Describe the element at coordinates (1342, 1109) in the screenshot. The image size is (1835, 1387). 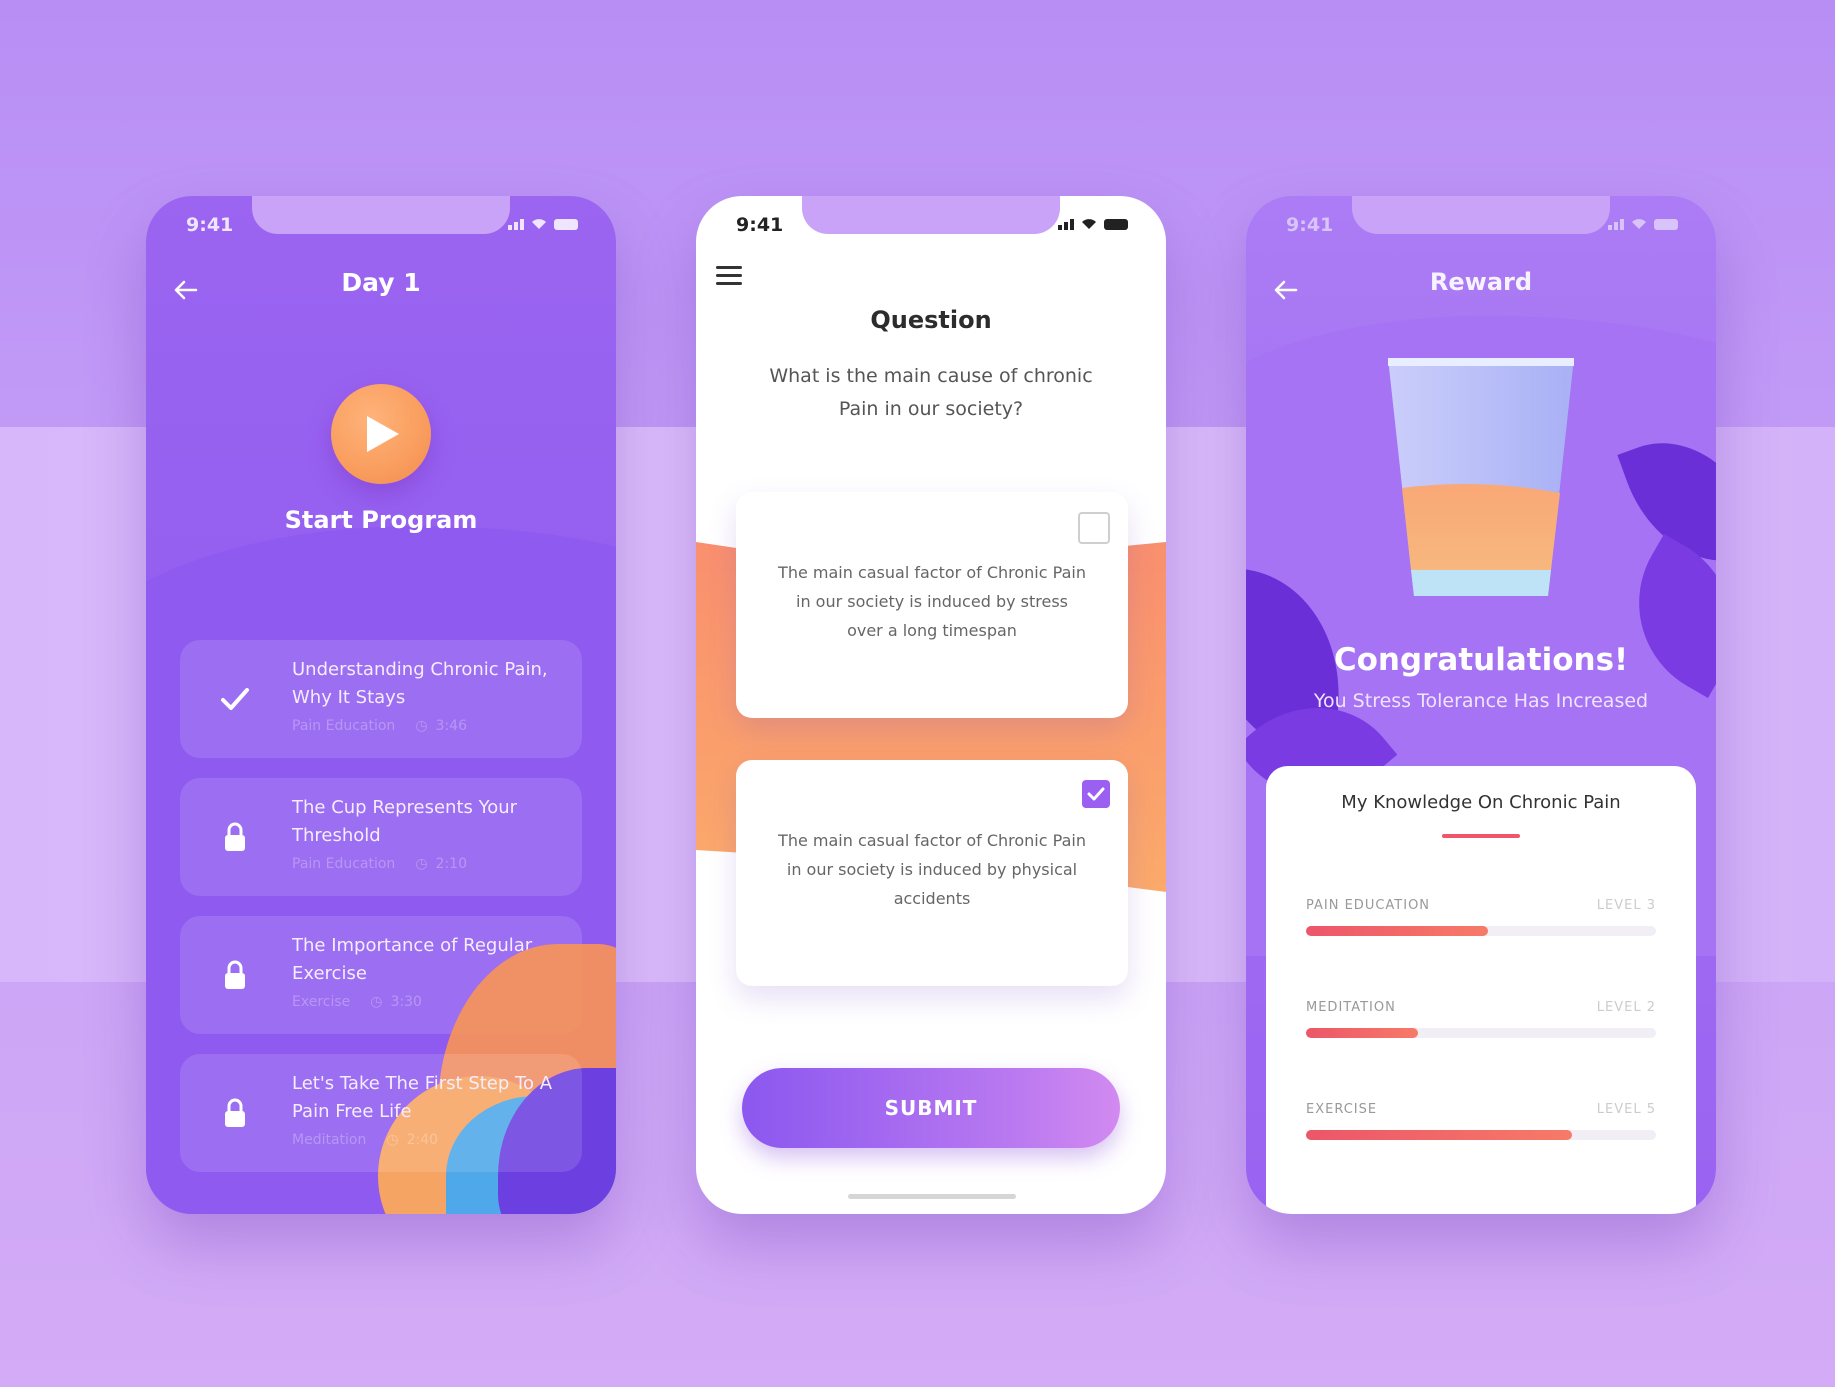
I see `skill-name: EXERCISE` at that location.